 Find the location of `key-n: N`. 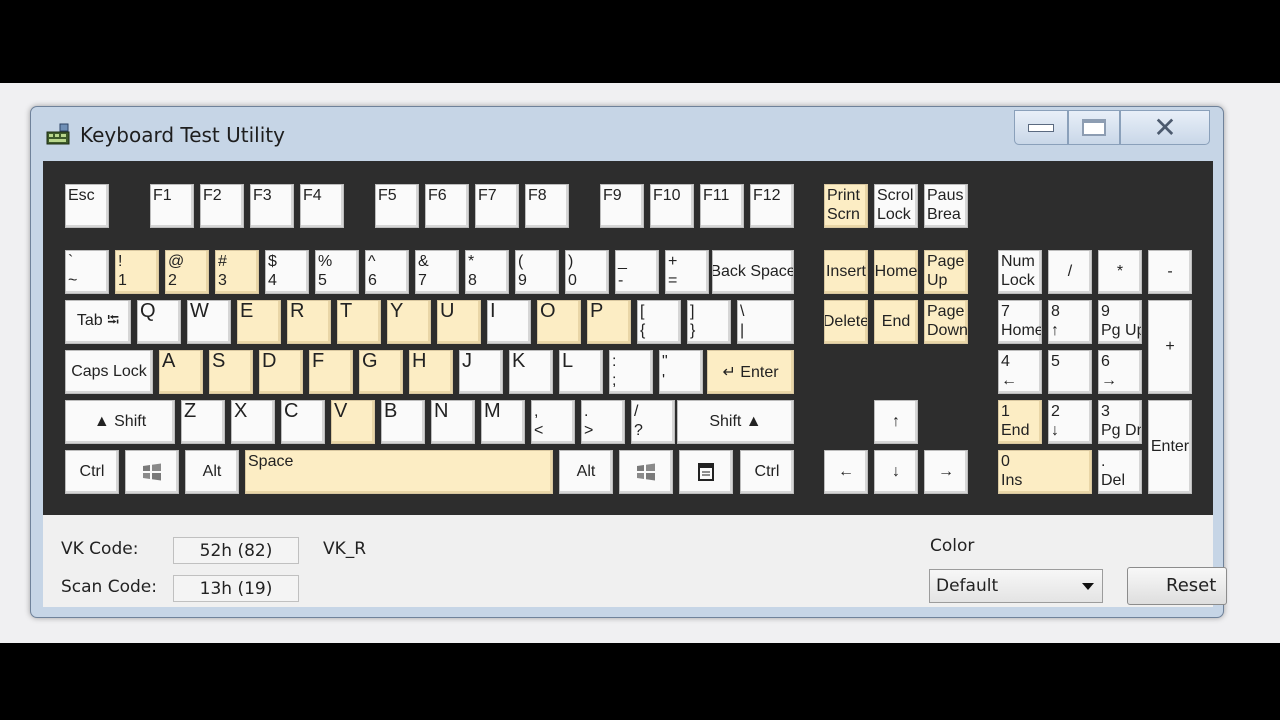

key-n: N is located at coordinates (453, 422).